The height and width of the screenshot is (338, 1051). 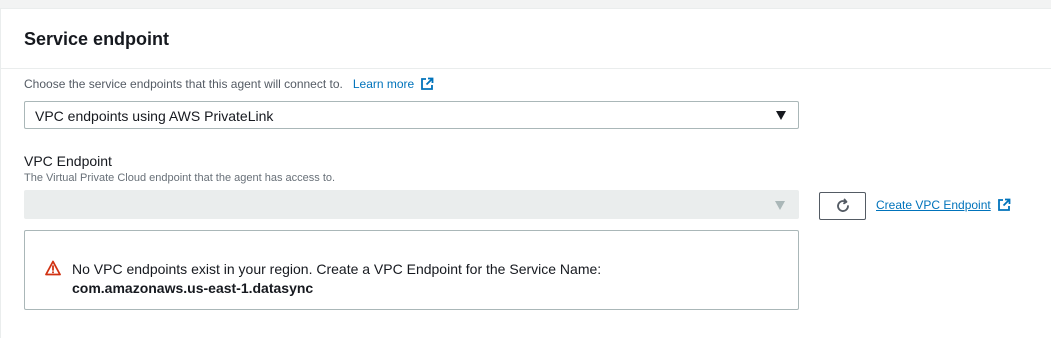 I want to click on alert-service-name: com.amazonaws.us-east-1.datasync, so click(x=193, y=288).